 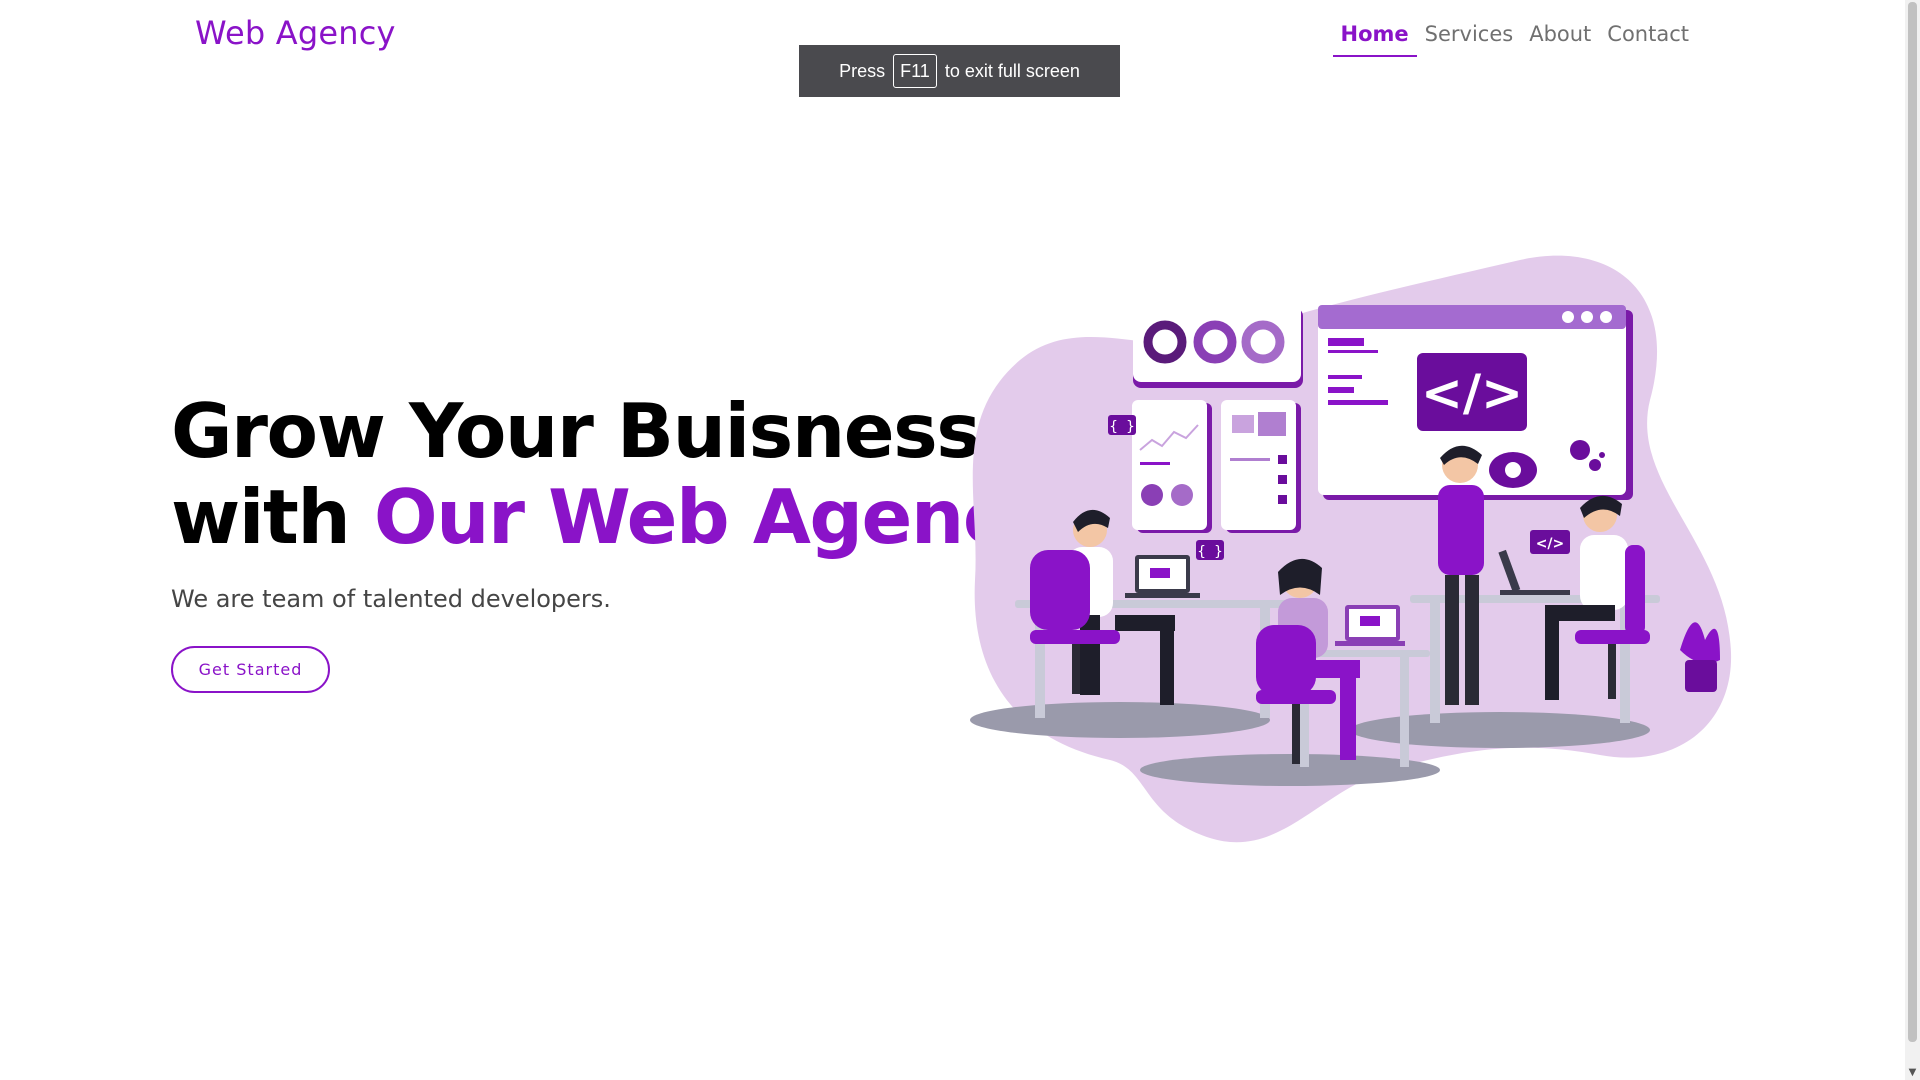 I want to click on braces-symbol-2: { }, so click(x=1209, y=552).